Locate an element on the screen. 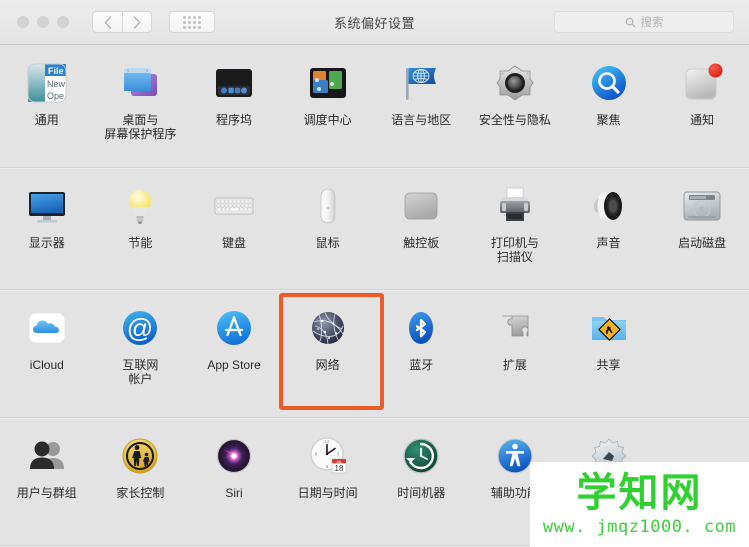 The image size is (749, 547). pane-parental-controls: 家长控制 is located at coordinates (141, 459).